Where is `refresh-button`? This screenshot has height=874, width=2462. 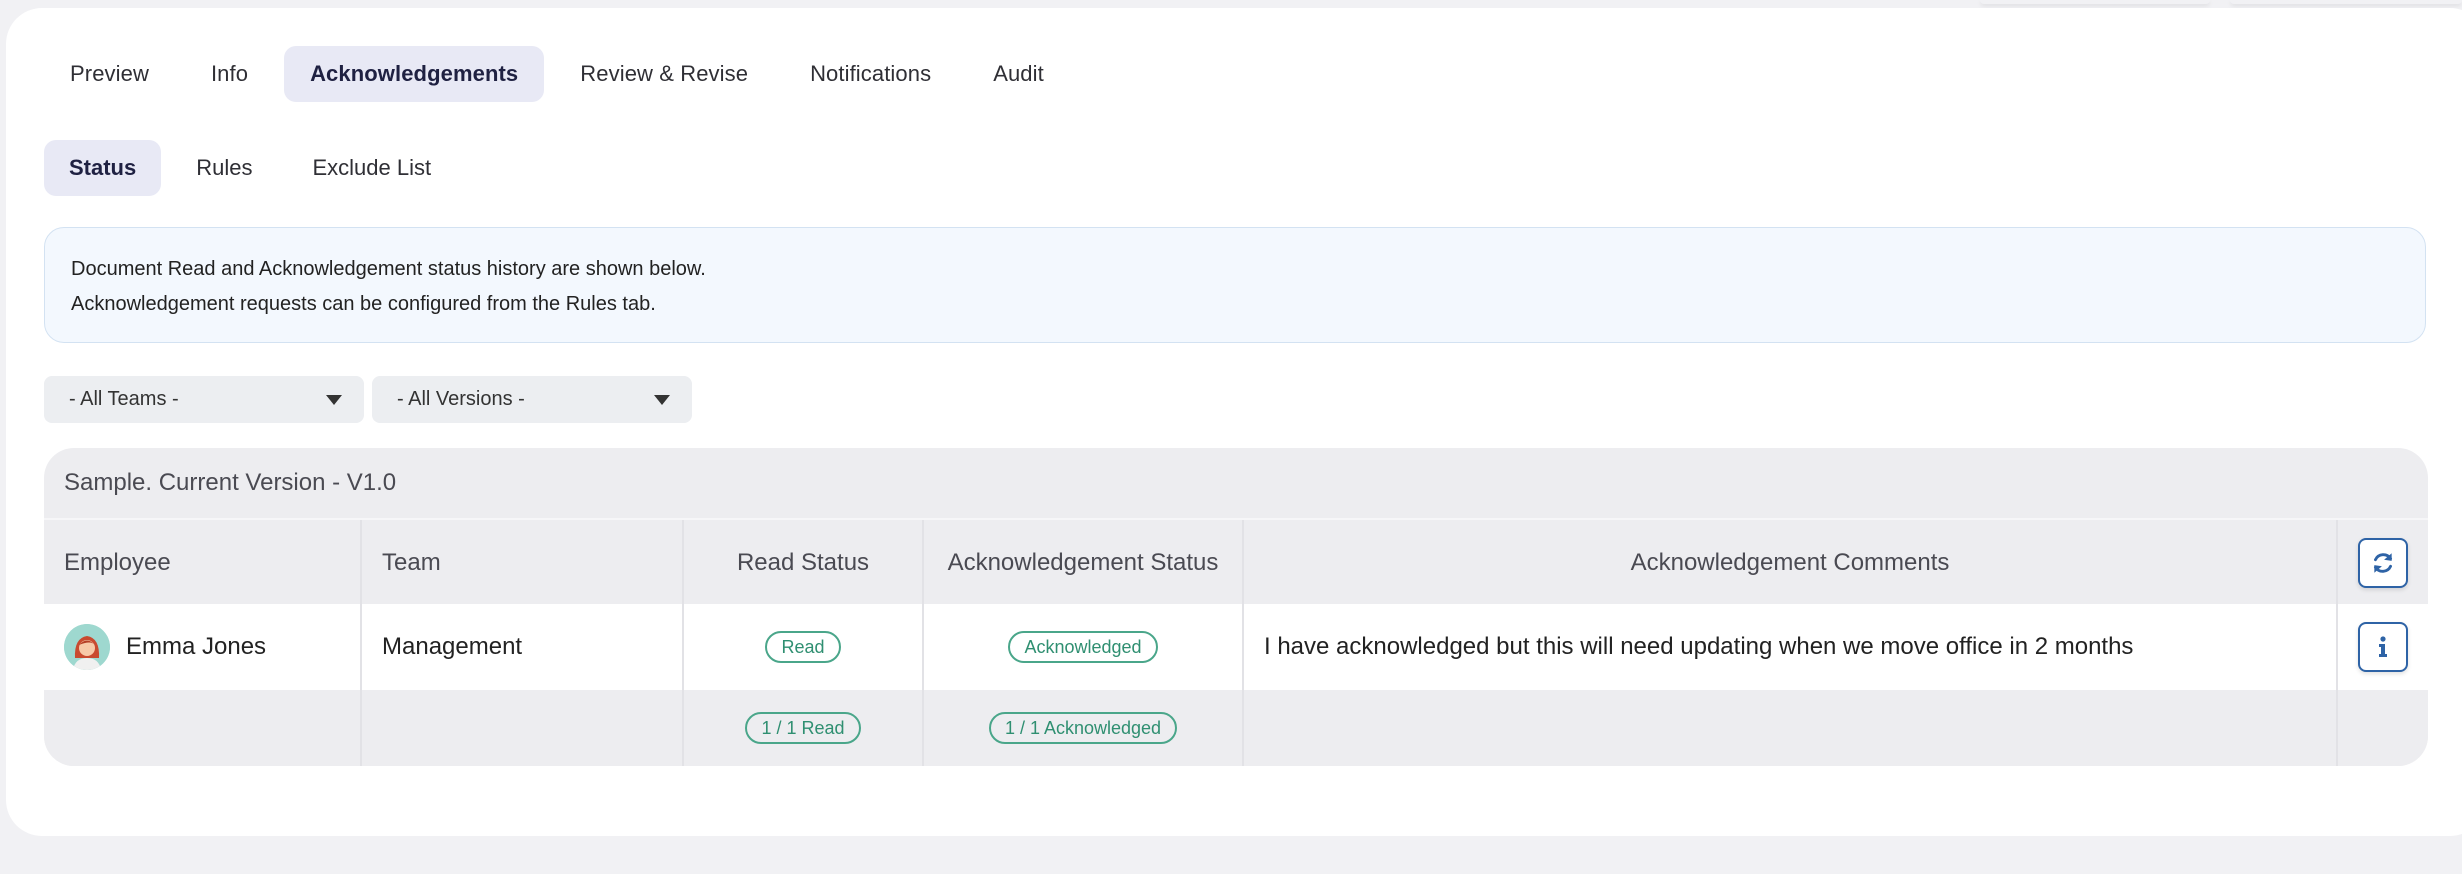
refresh-button is located at coordinates (2383, 563).